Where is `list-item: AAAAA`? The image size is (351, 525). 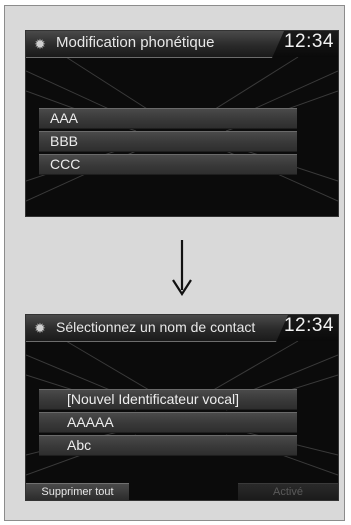 list-item: AAAAA is located at coordinates (168, 422).